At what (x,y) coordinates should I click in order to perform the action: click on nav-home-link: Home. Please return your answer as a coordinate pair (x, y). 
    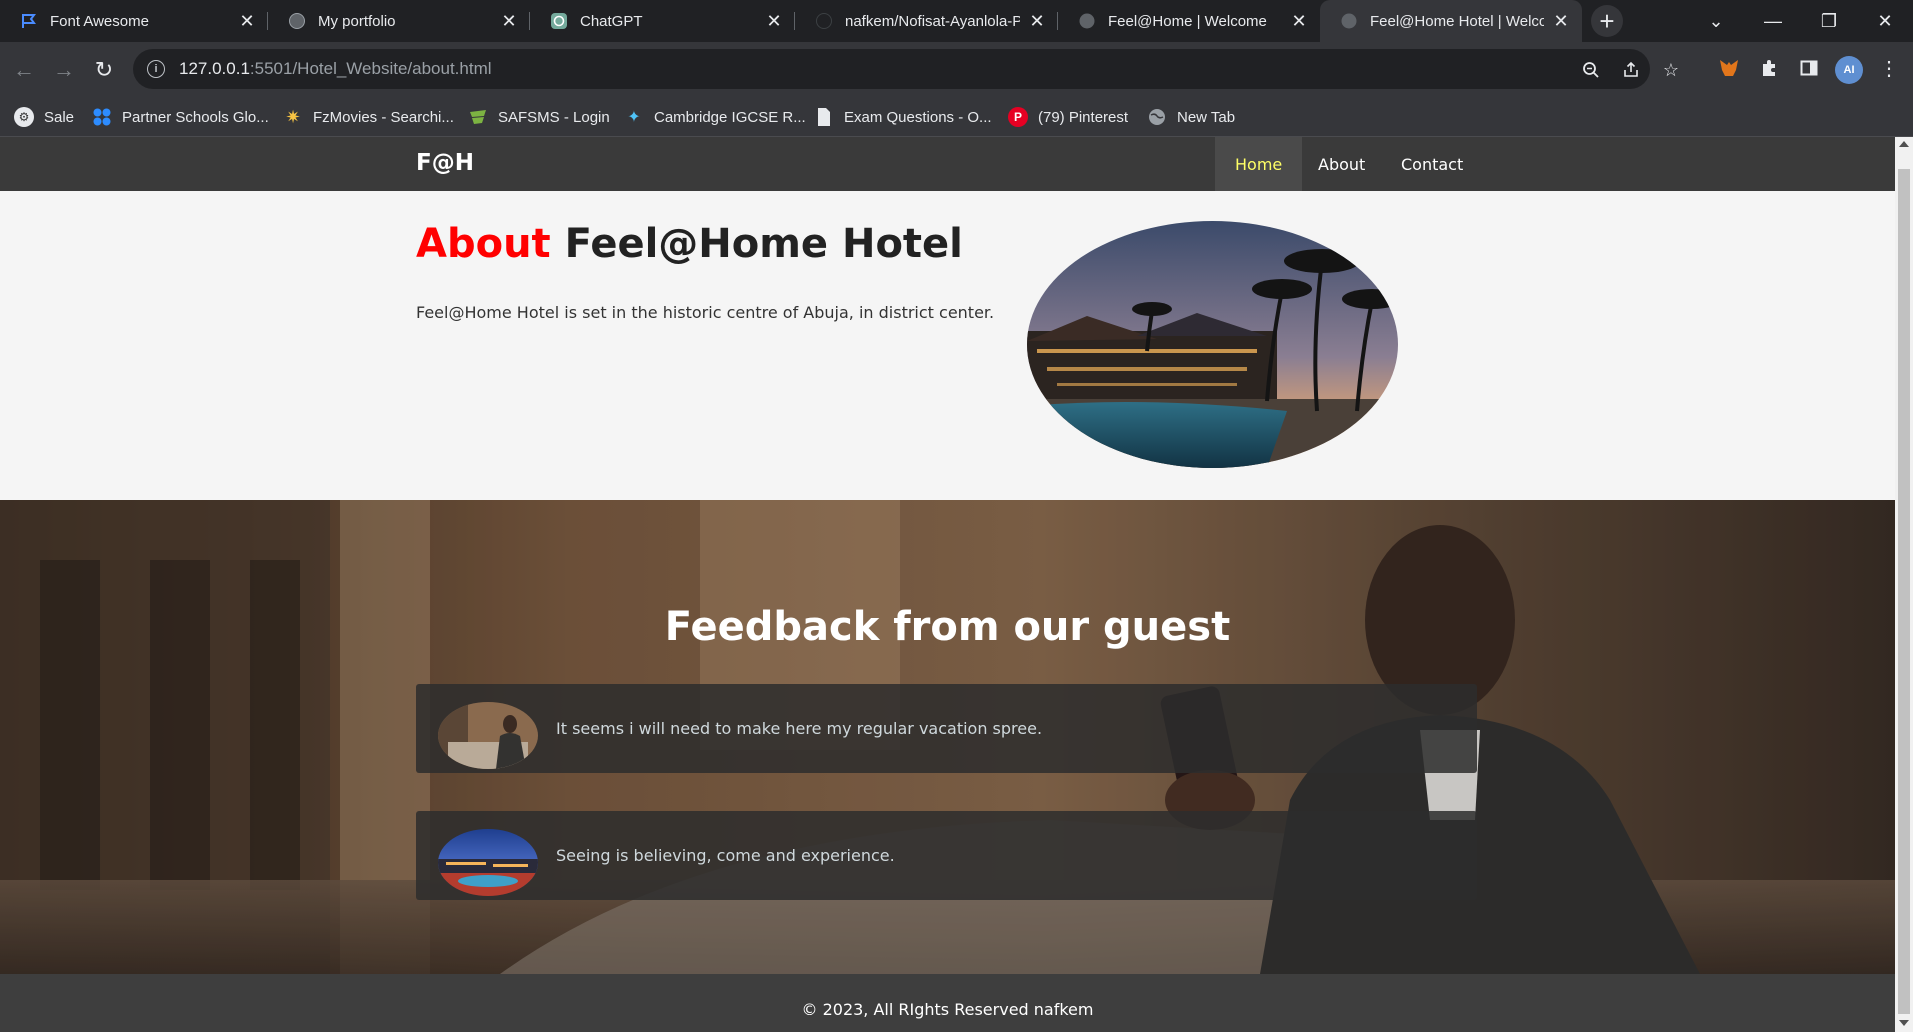
    Looking at the image, I should click on (1259, 164).